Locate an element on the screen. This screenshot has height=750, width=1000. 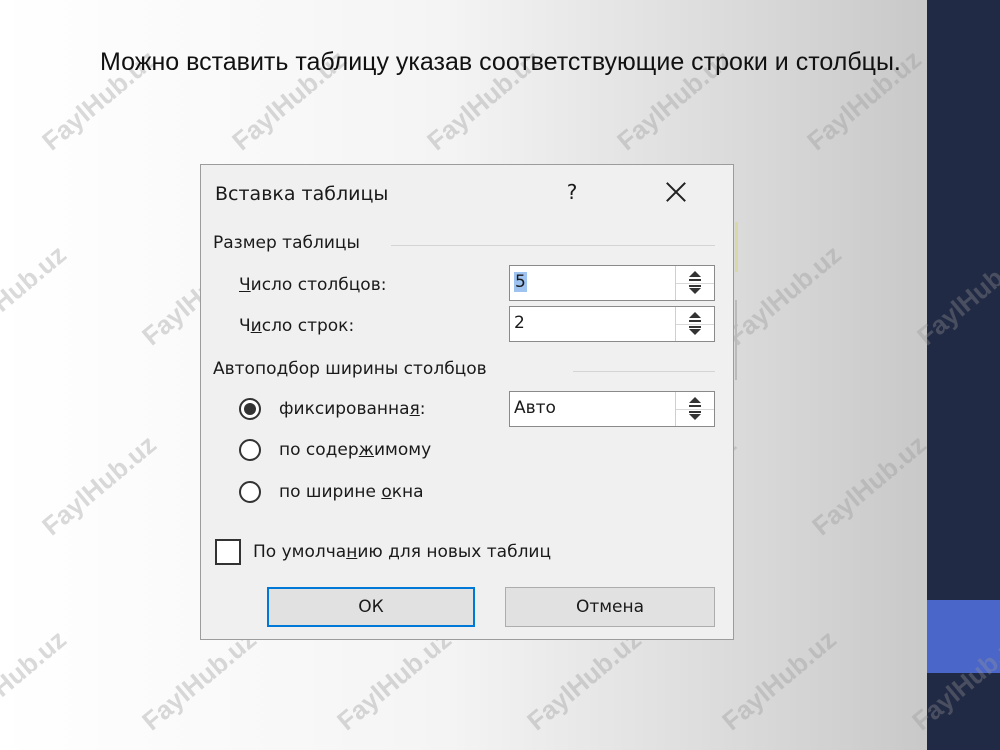
dialog-title: Вставка таблицы is located at coordinates (302, 194).